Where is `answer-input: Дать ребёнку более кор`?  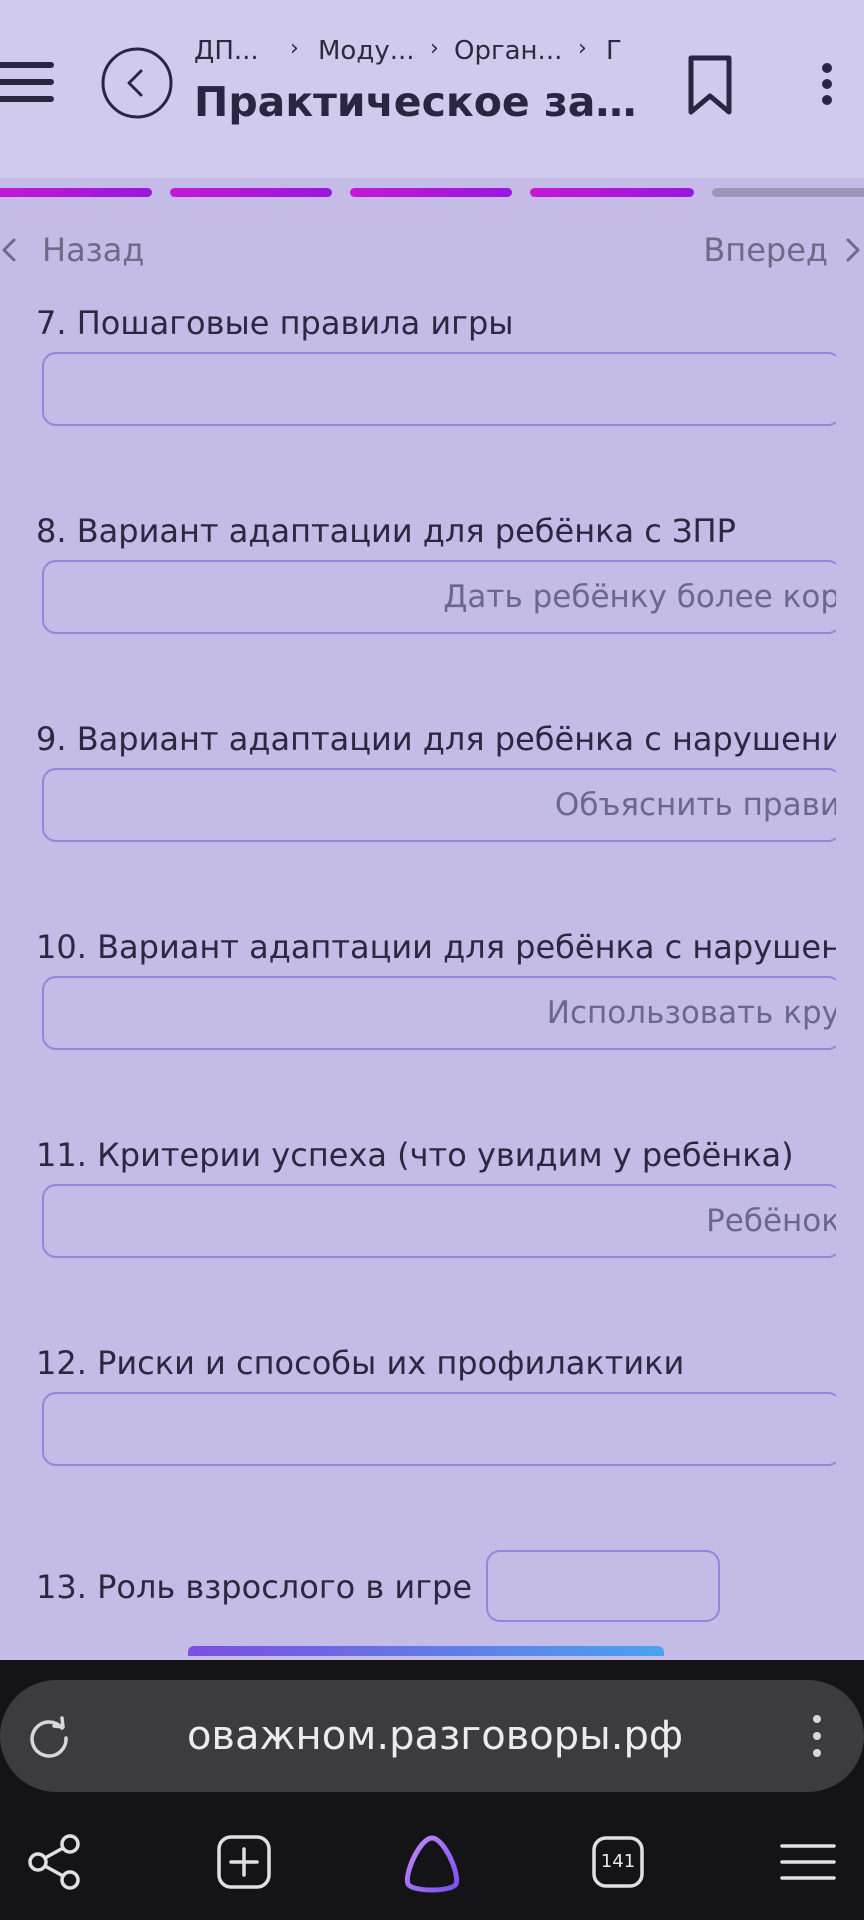
answer-input: Дать ребёнку более кор is located at coordinates (439, 597).